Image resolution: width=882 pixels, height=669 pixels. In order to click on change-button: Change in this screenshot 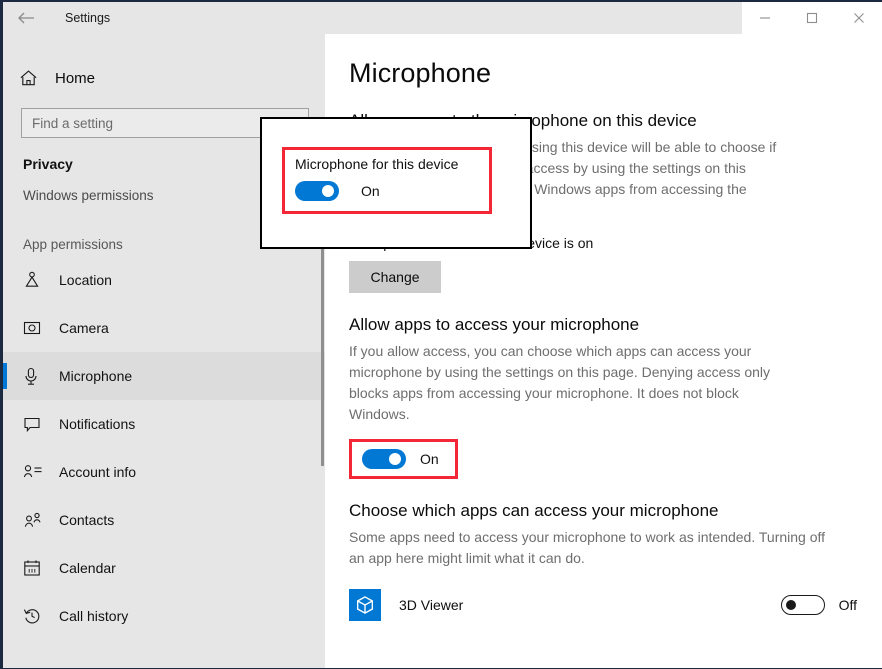, I will do `click(395, 277)`.